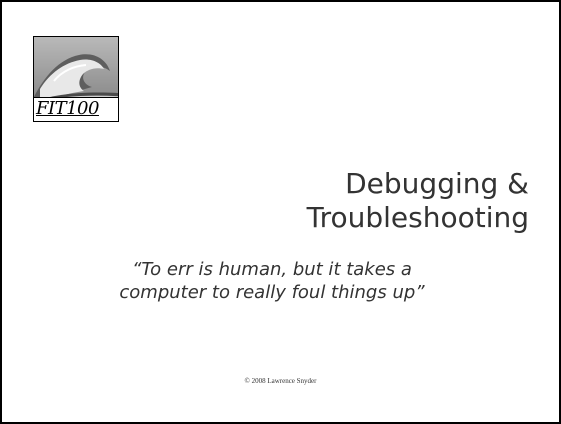  Describe the element at coordinates (272, 269) in the screenshot. I see `quote-line-1: “To err is human, but it takes a` at that location.